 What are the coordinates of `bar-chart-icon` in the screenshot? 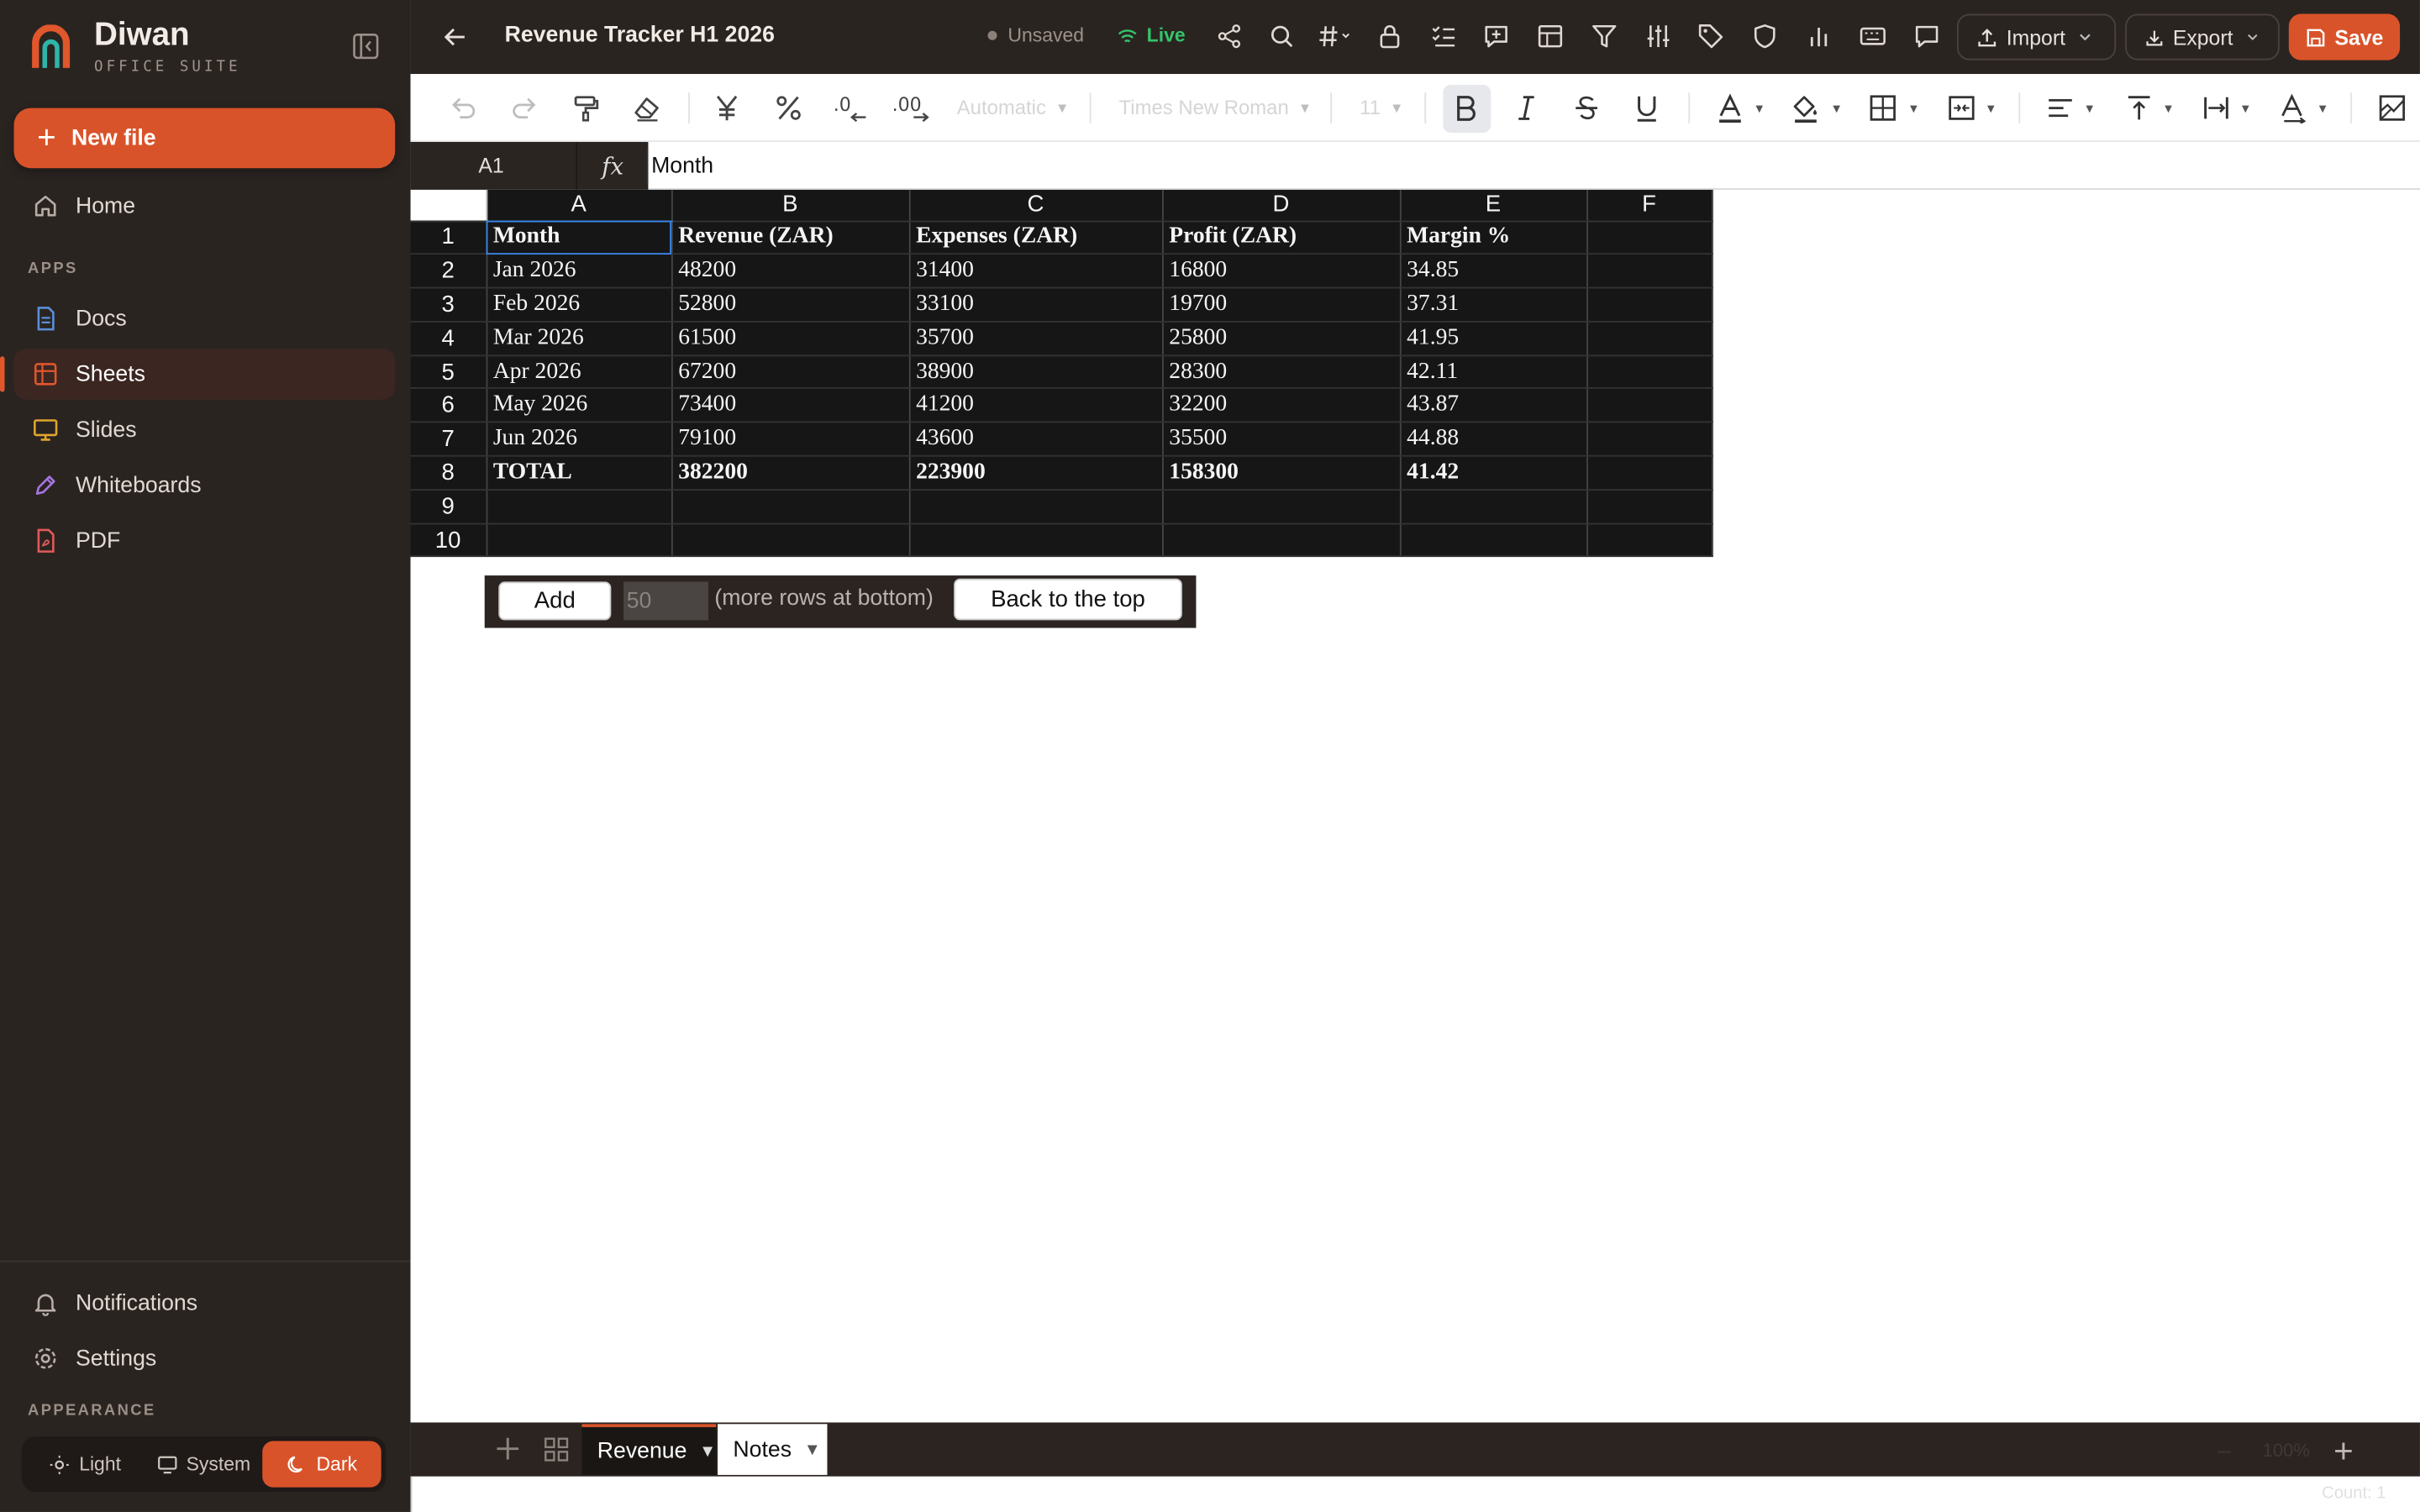 It's located at (1819, 37).